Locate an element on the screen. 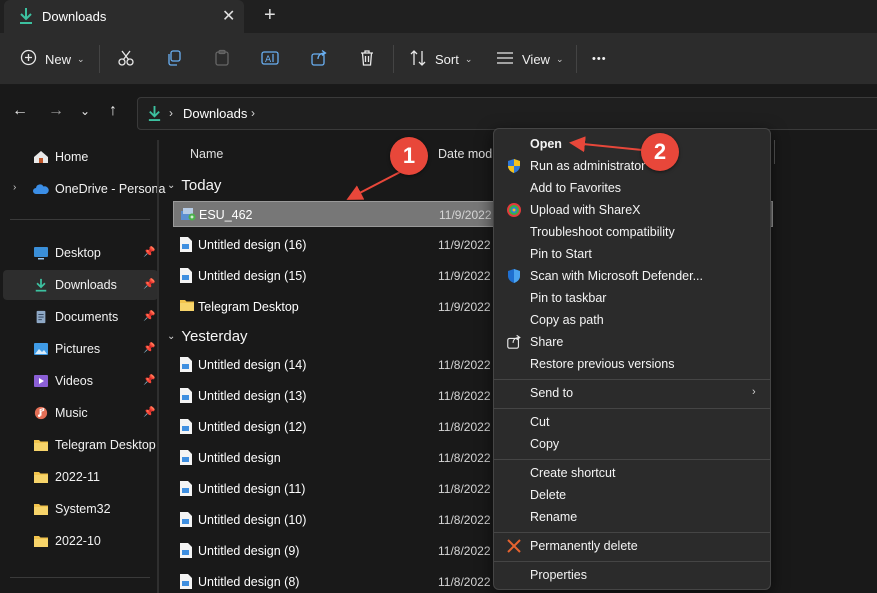 This screenshot has width=877, height=593. view-button: View ⌄ is located at coordinates (530, 59).